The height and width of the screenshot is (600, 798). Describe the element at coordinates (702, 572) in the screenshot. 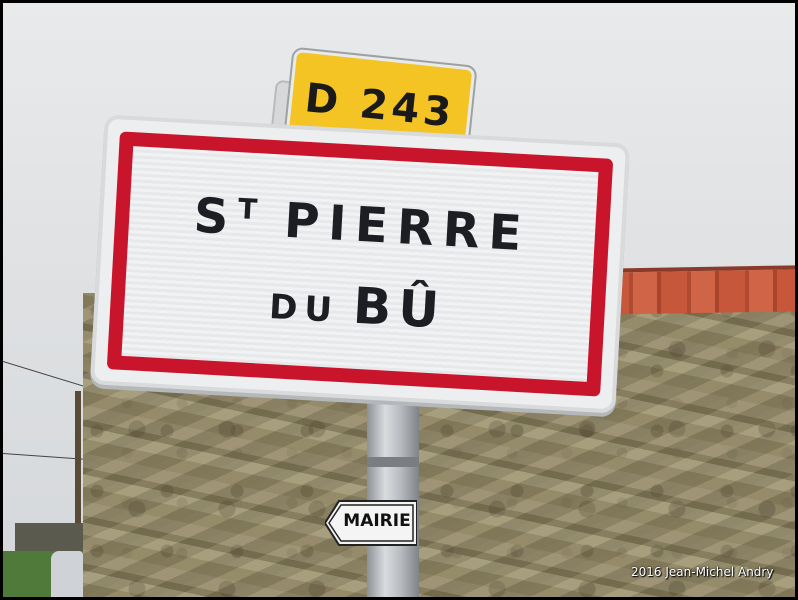

I see `photo-credit: 2016 Jean-Michel Andry` at that location.